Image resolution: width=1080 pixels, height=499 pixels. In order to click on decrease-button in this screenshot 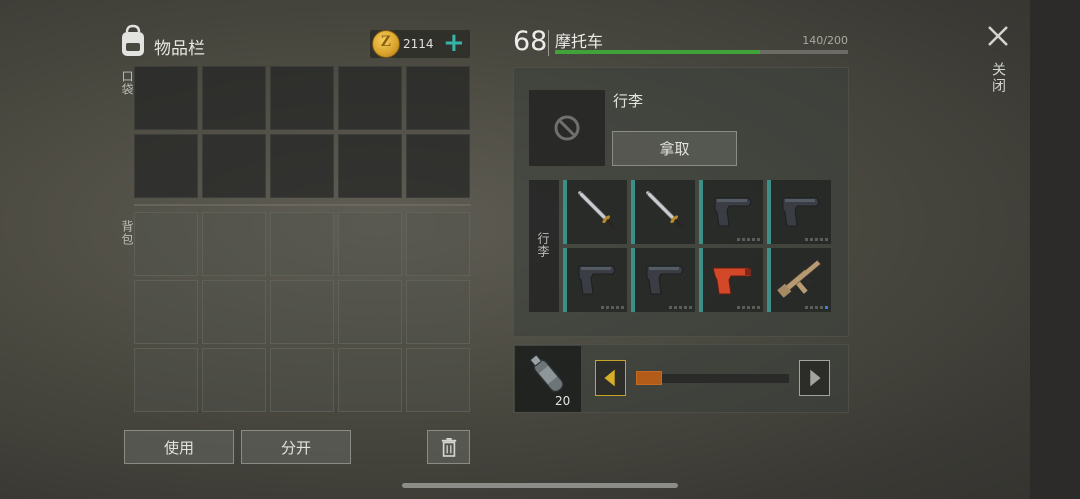, I will do `click(610, 378)`.